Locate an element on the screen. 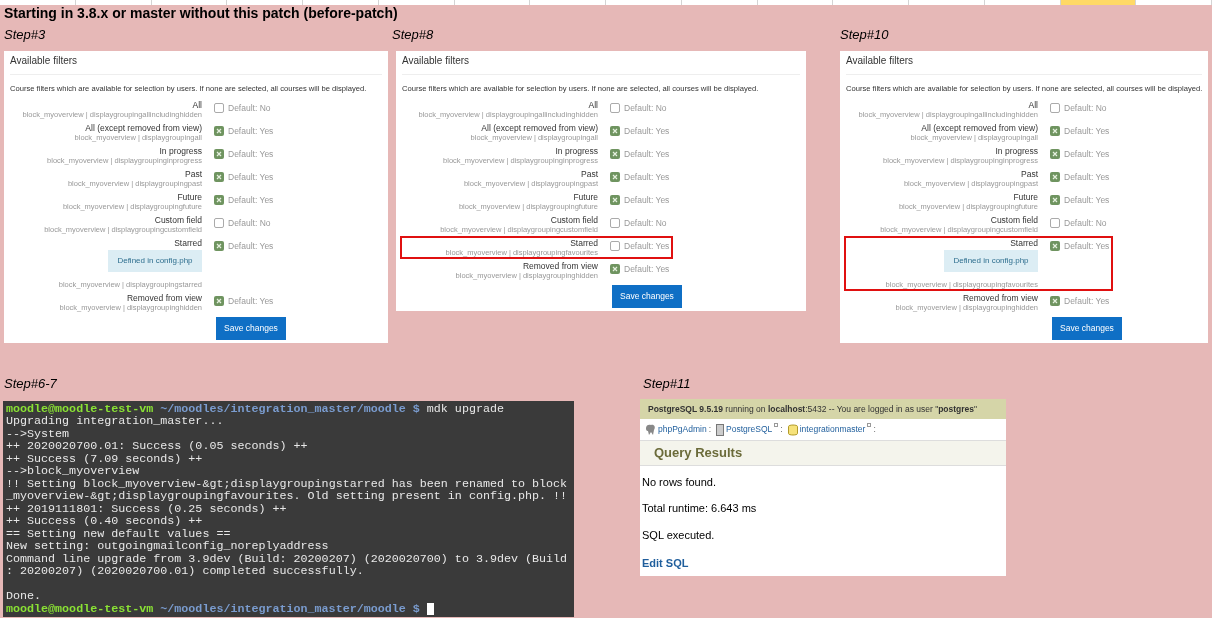 Image resolution: width=1212 pixels, height=618 pixels. database-icon is located at coordinates (792, 429).